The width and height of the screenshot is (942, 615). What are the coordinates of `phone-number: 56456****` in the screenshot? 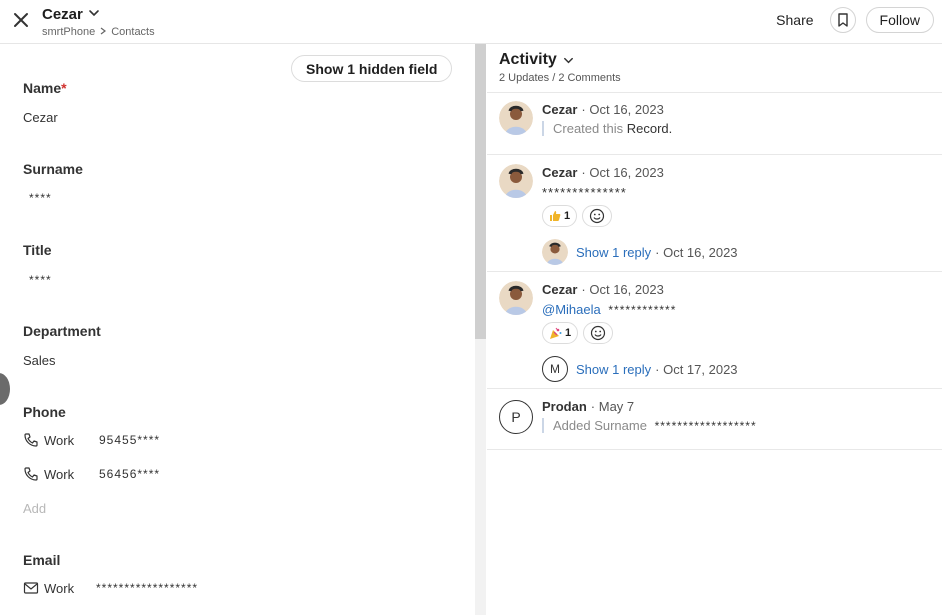 It's located at (129, 474).